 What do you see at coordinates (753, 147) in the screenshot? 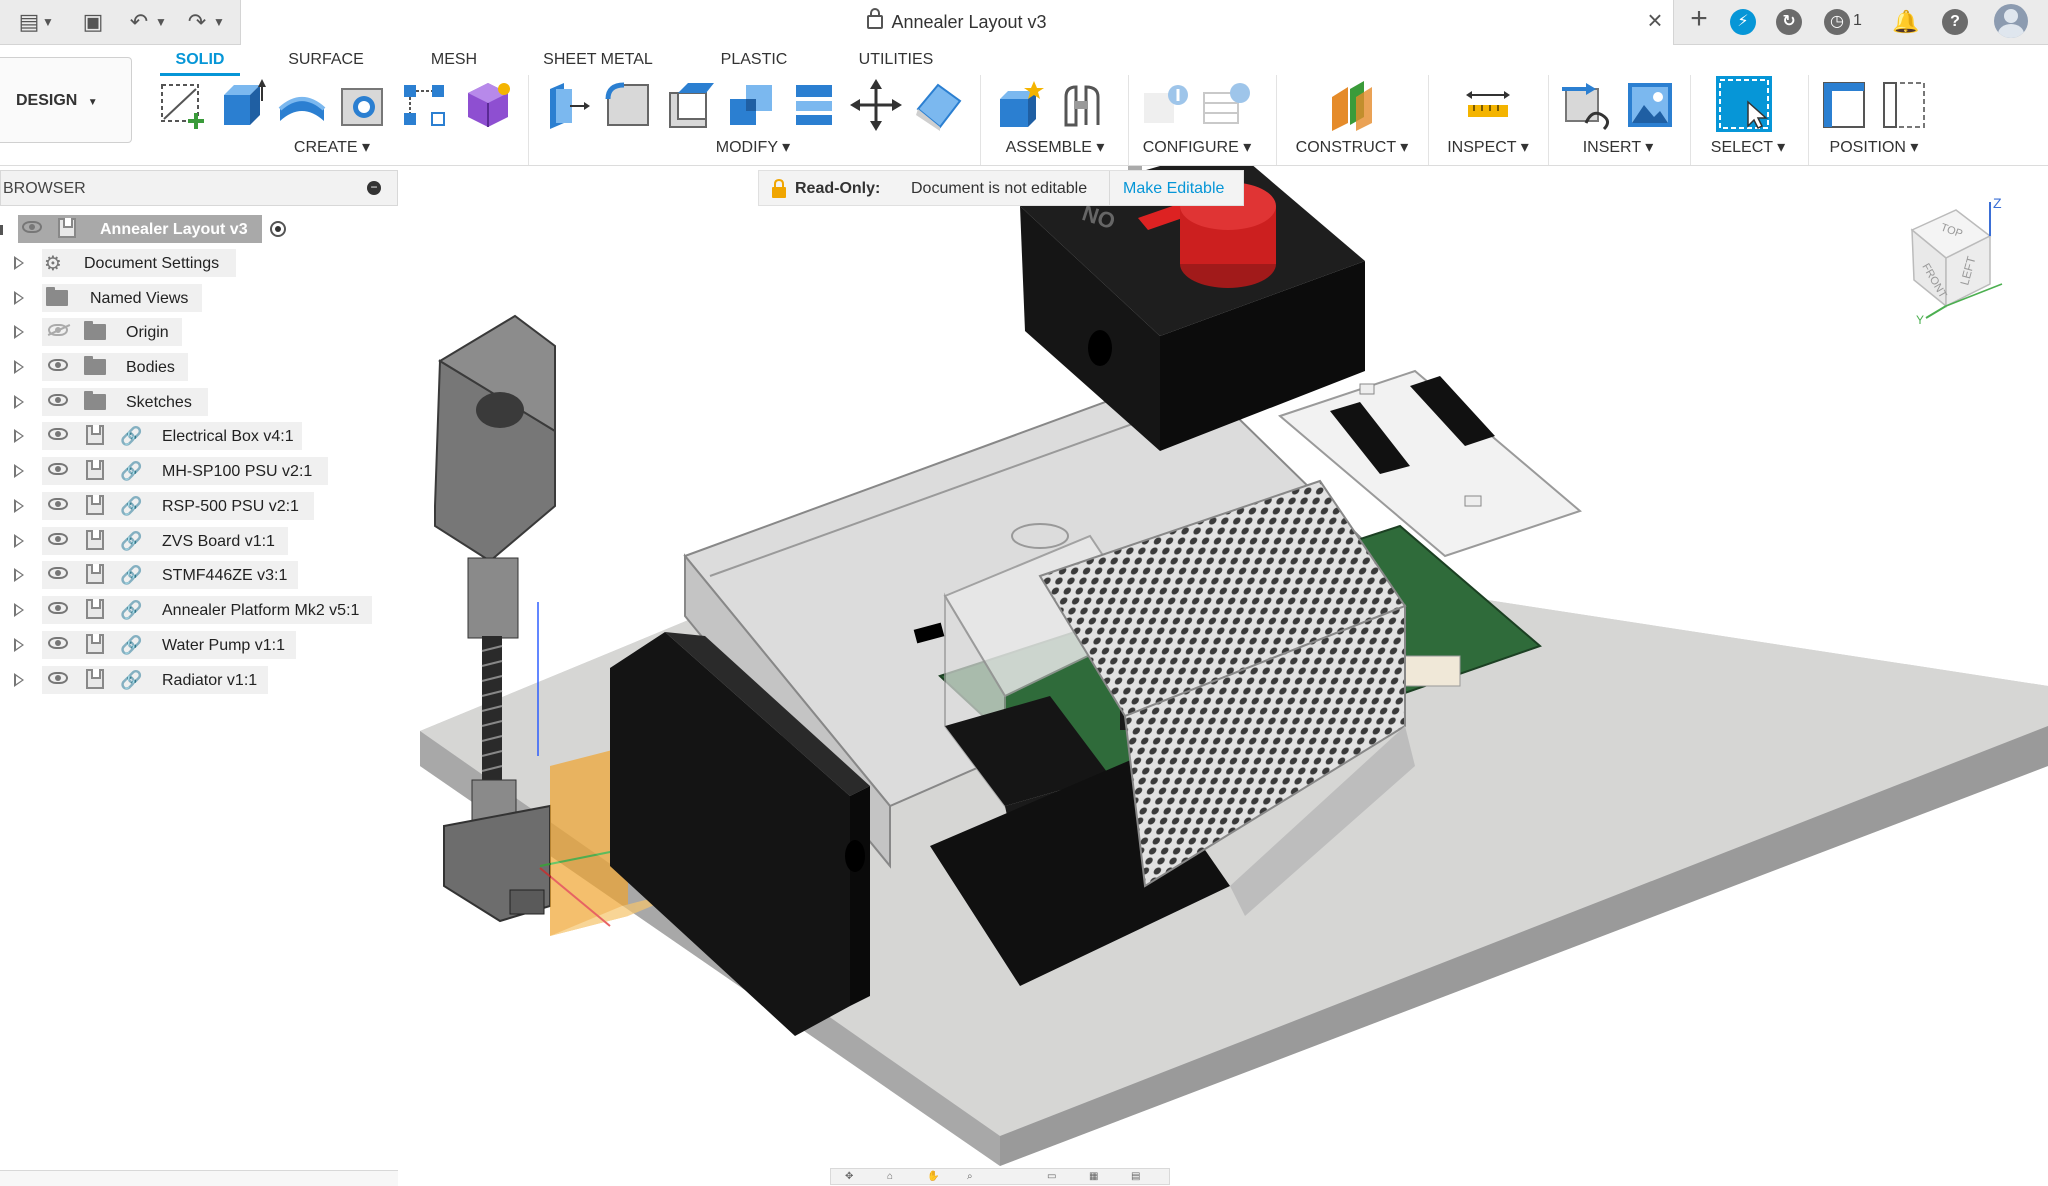
I see `modify-menu: MODIFY ▾` at bounding box center [753, 147].